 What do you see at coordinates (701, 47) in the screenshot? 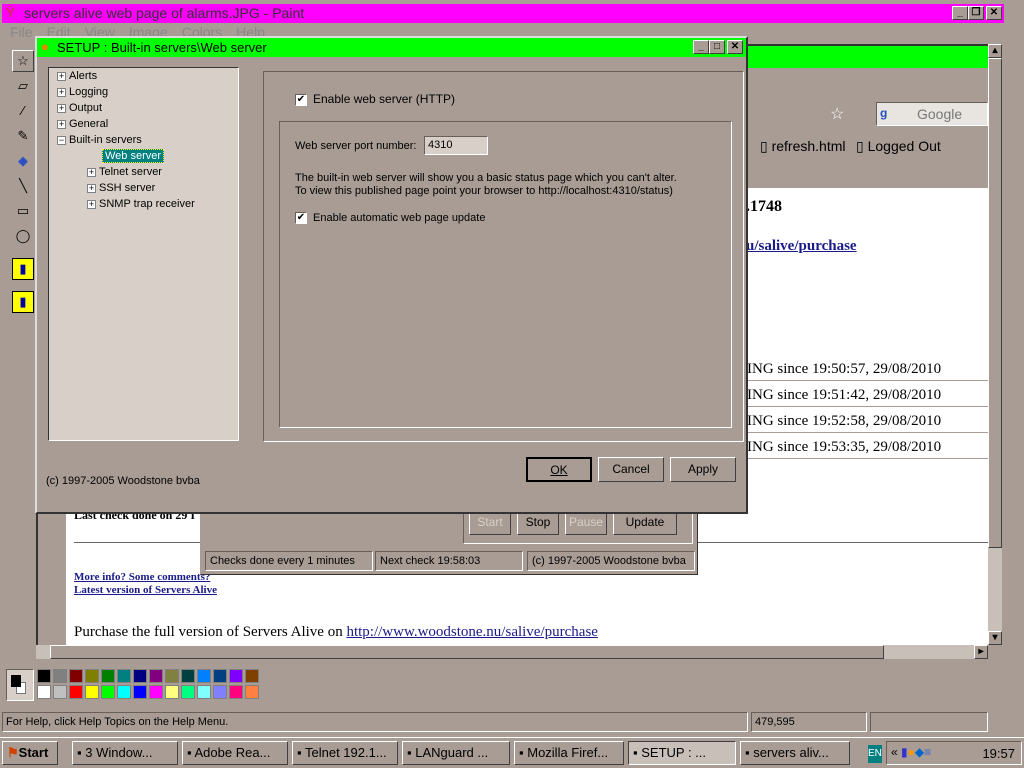
I see `dialog-minimize-button: _` at bounding box center [701, 47].